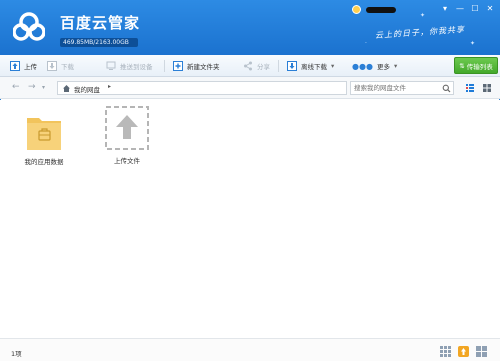 This screenshot has height=361, width=500. Describe the element at coordinates (30, 67) in the screenshot. I see `upload-label: 上传` at that location.